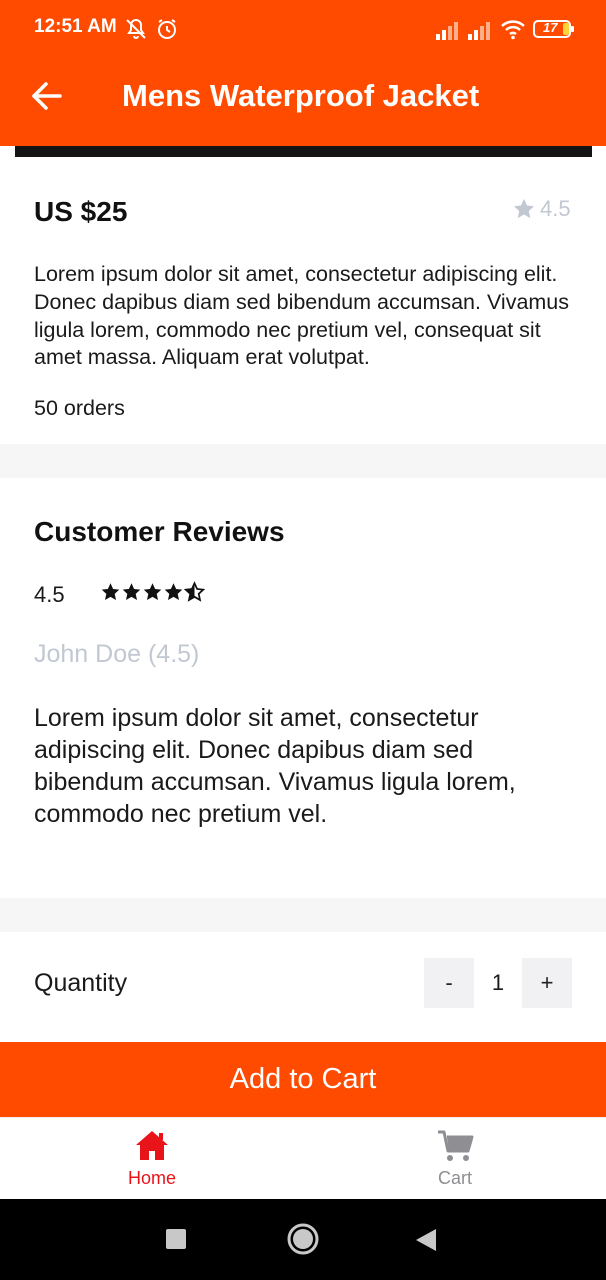 The width and height of the screenshot is (606, 1280). I want to click on nav-label-cart: Cart, so click(454, 1178).